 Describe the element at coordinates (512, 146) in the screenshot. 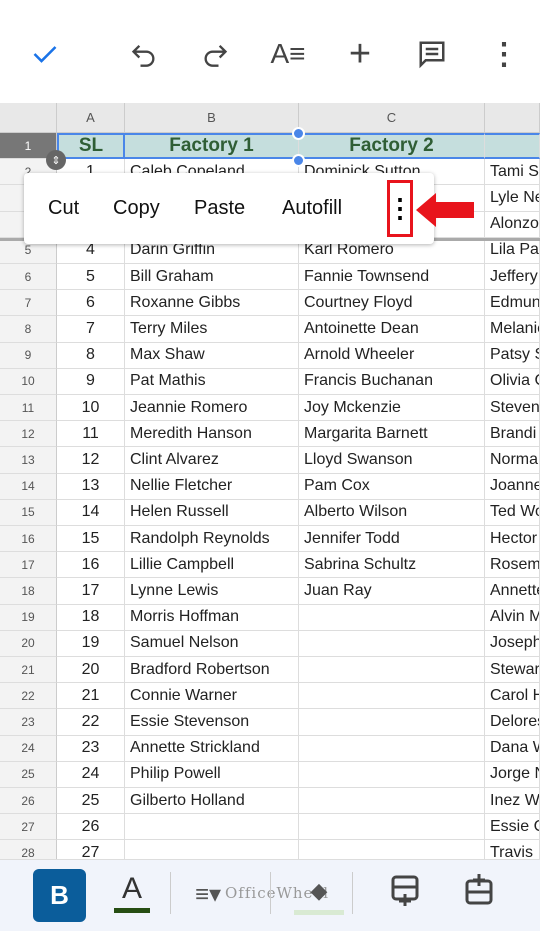

I see `header-cell-d` at that location.